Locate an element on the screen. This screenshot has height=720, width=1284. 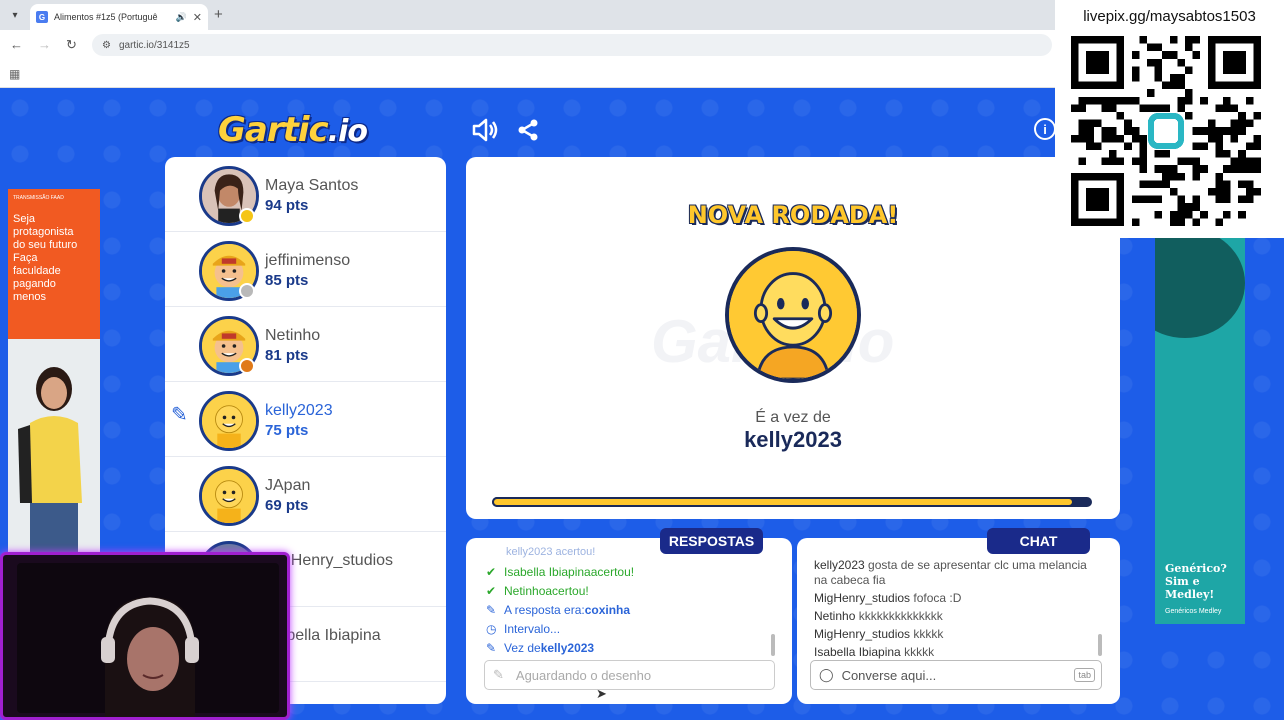
round-timer-bar is located at coordinates (792, 502).